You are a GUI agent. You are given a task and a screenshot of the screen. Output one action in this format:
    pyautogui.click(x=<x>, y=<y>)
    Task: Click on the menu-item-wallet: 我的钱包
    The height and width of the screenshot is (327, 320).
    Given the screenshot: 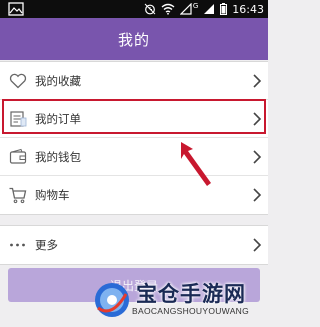 What is the action you would take?
    pyautogui.click(x=134, y=157)
    